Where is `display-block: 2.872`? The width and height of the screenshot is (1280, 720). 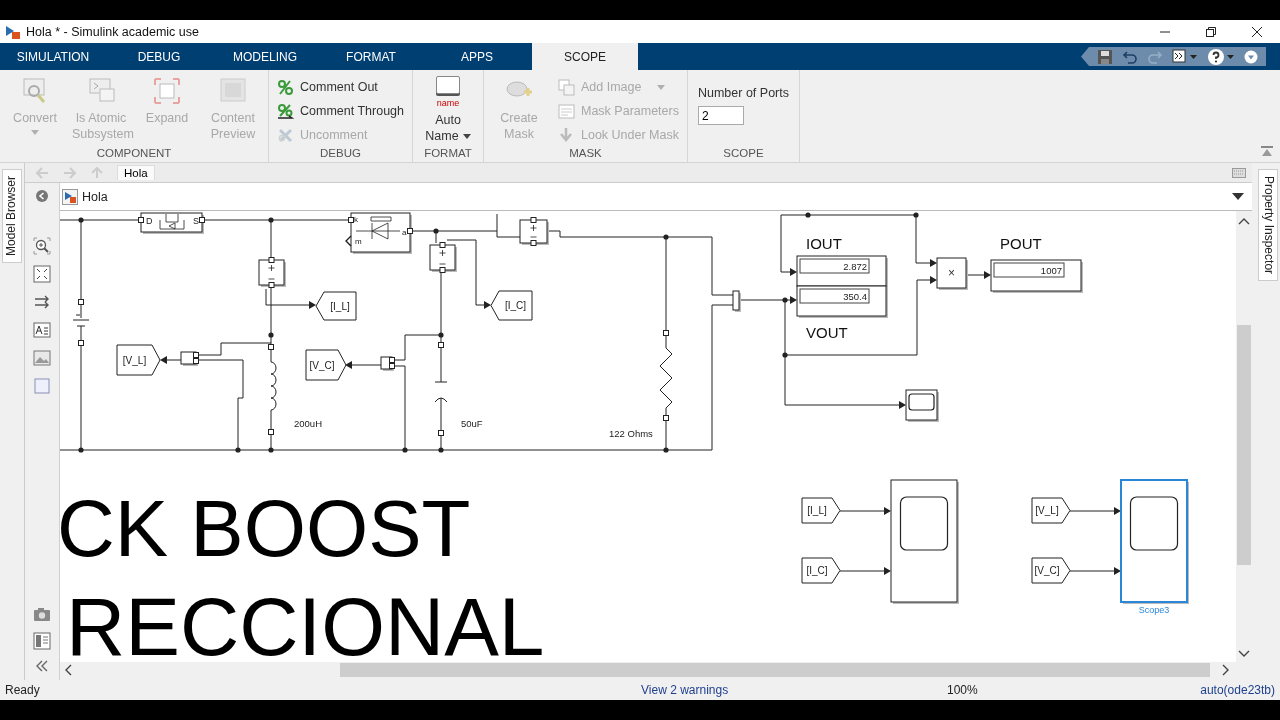
display-block: 2.872 is located at coordinates (842, 271).